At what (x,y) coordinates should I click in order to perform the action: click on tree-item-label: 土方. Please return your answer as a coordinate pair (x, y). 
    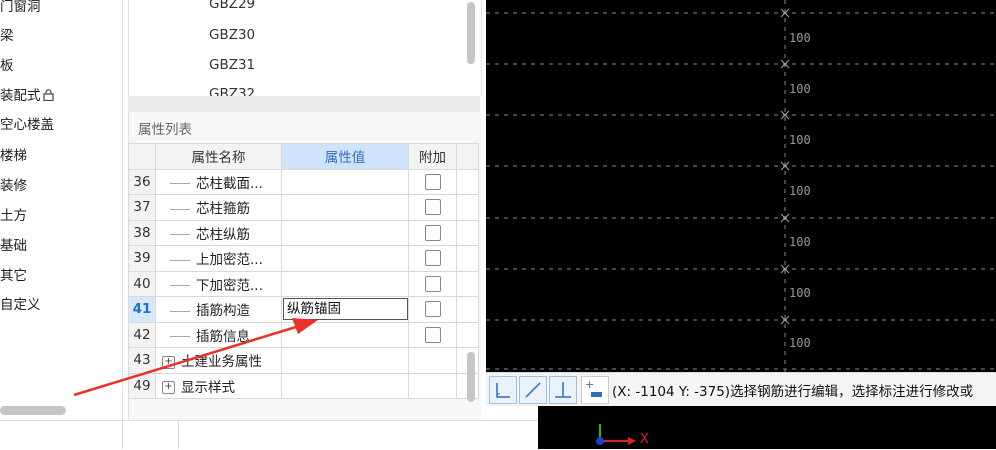
    Looking at the image, I should click on (13, 216).